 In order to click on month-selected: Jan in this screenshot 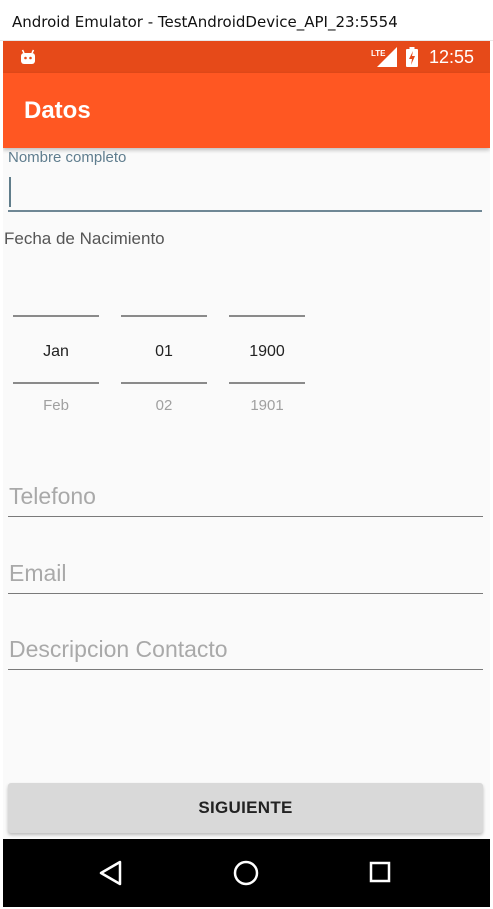, I will do `click(56, 352)`.